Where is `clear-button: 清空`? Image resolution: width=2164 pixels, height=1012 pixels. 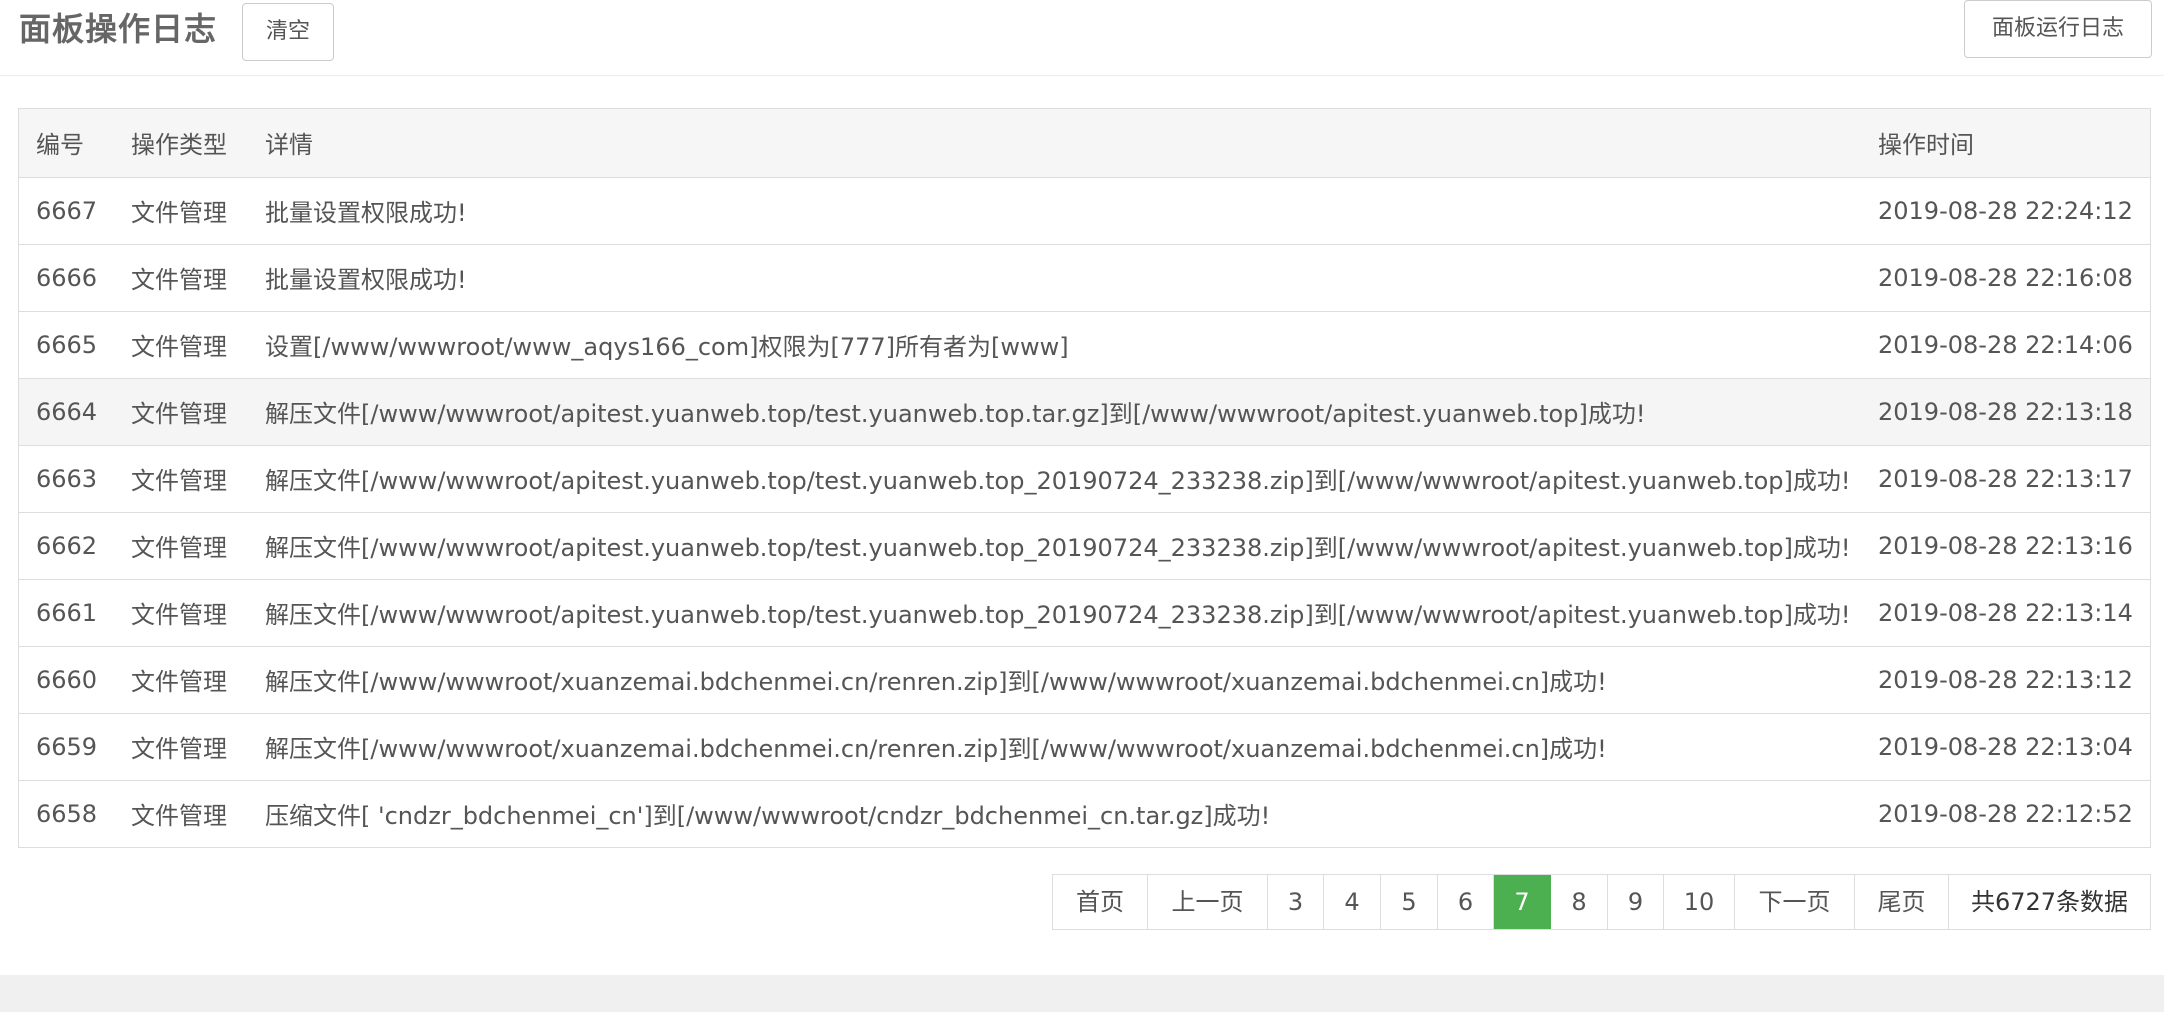 clear-button: 清空 is located at coordinates (288, 32).